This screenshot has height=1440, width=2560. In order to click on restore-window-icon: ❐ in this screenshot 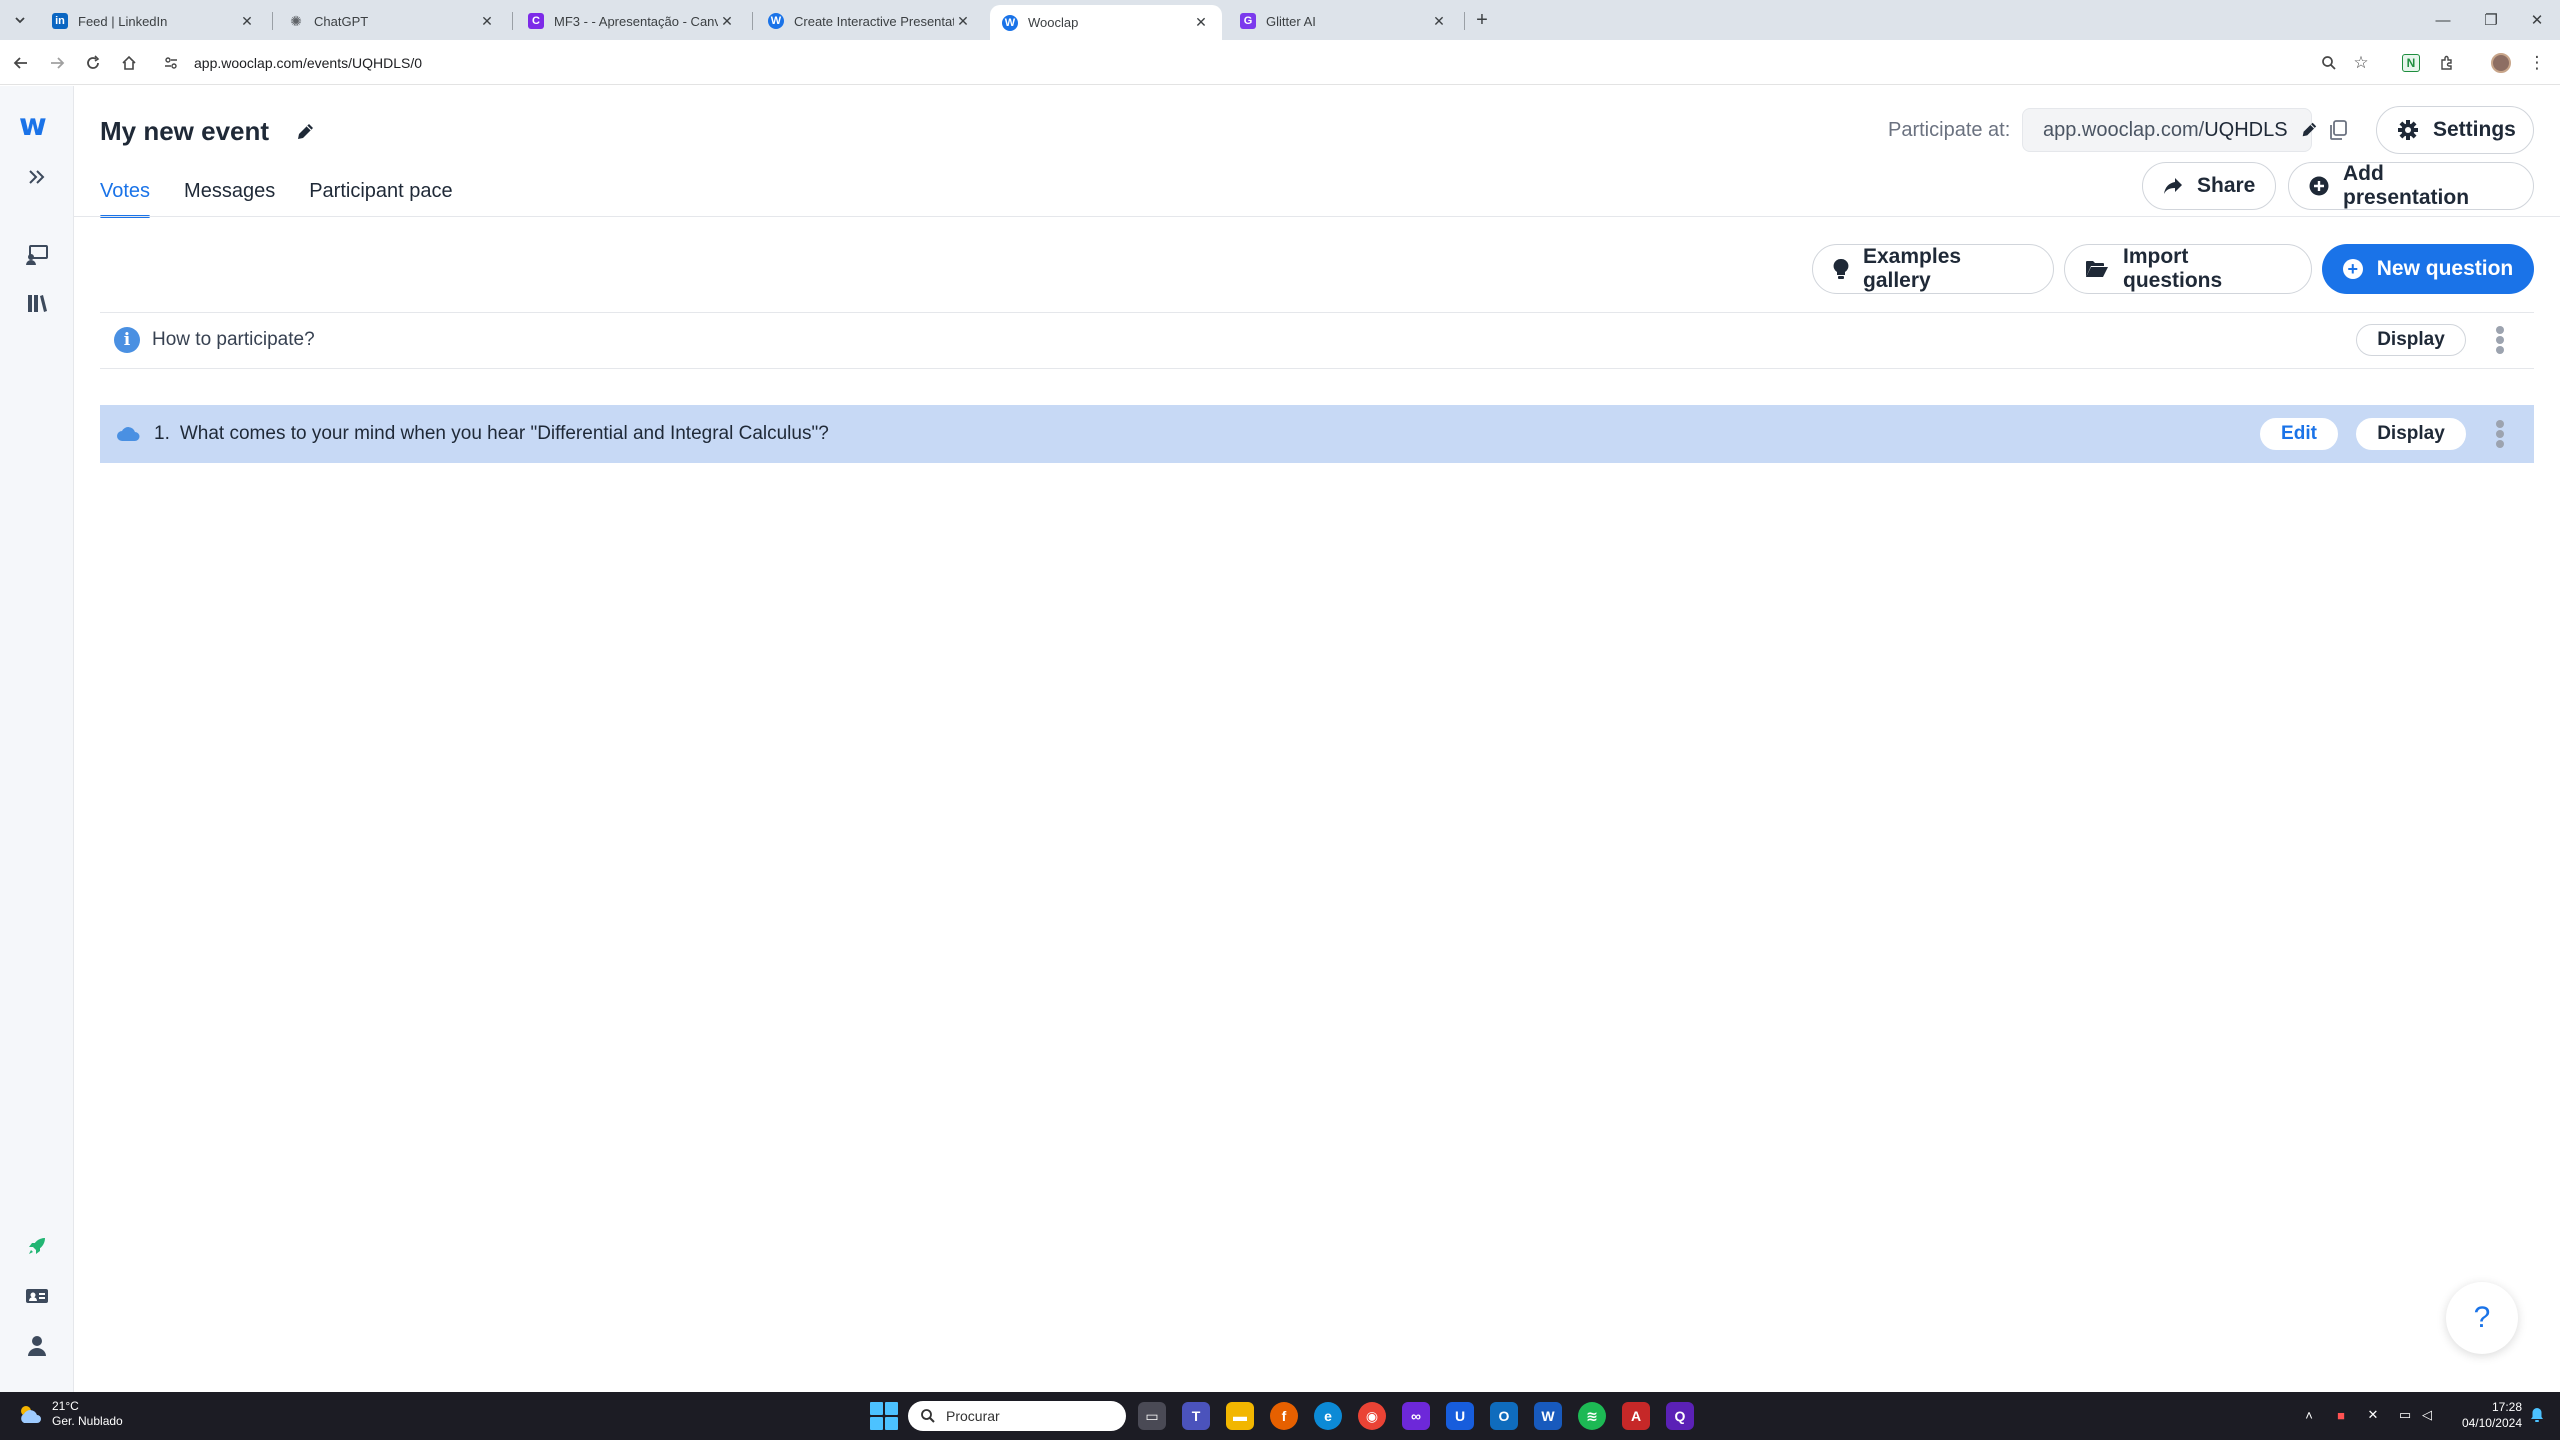, I will do `click(2491, 20)`.